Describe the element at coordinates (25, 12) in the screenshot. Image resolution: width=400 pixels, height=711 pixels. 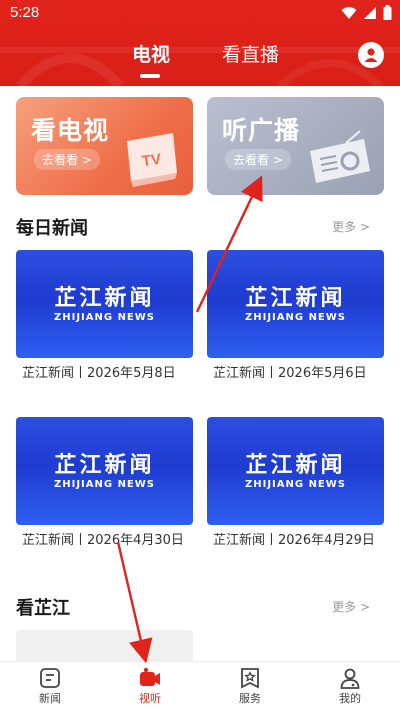
I see `status-time: 5:28` at that location.